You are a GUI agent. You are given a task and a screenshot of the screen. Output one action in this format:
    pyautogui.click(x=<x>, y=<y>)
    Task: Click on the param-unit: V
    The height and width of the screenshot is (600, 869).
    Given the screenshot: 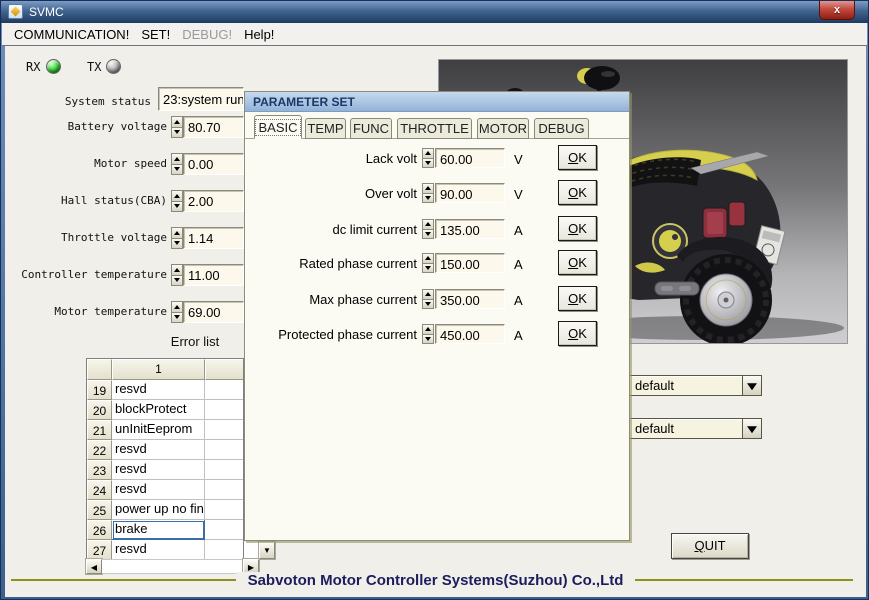 What is the action you would take?
    pyautogui.click(x=518, y=194)
    